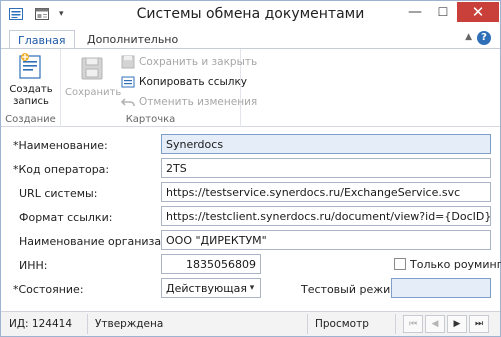 The width and height of the screenshot is (501, 337). Describe the element at coordinates (58, 193) in the screenshot. I see `system-url-label: URL системы:` at that location.